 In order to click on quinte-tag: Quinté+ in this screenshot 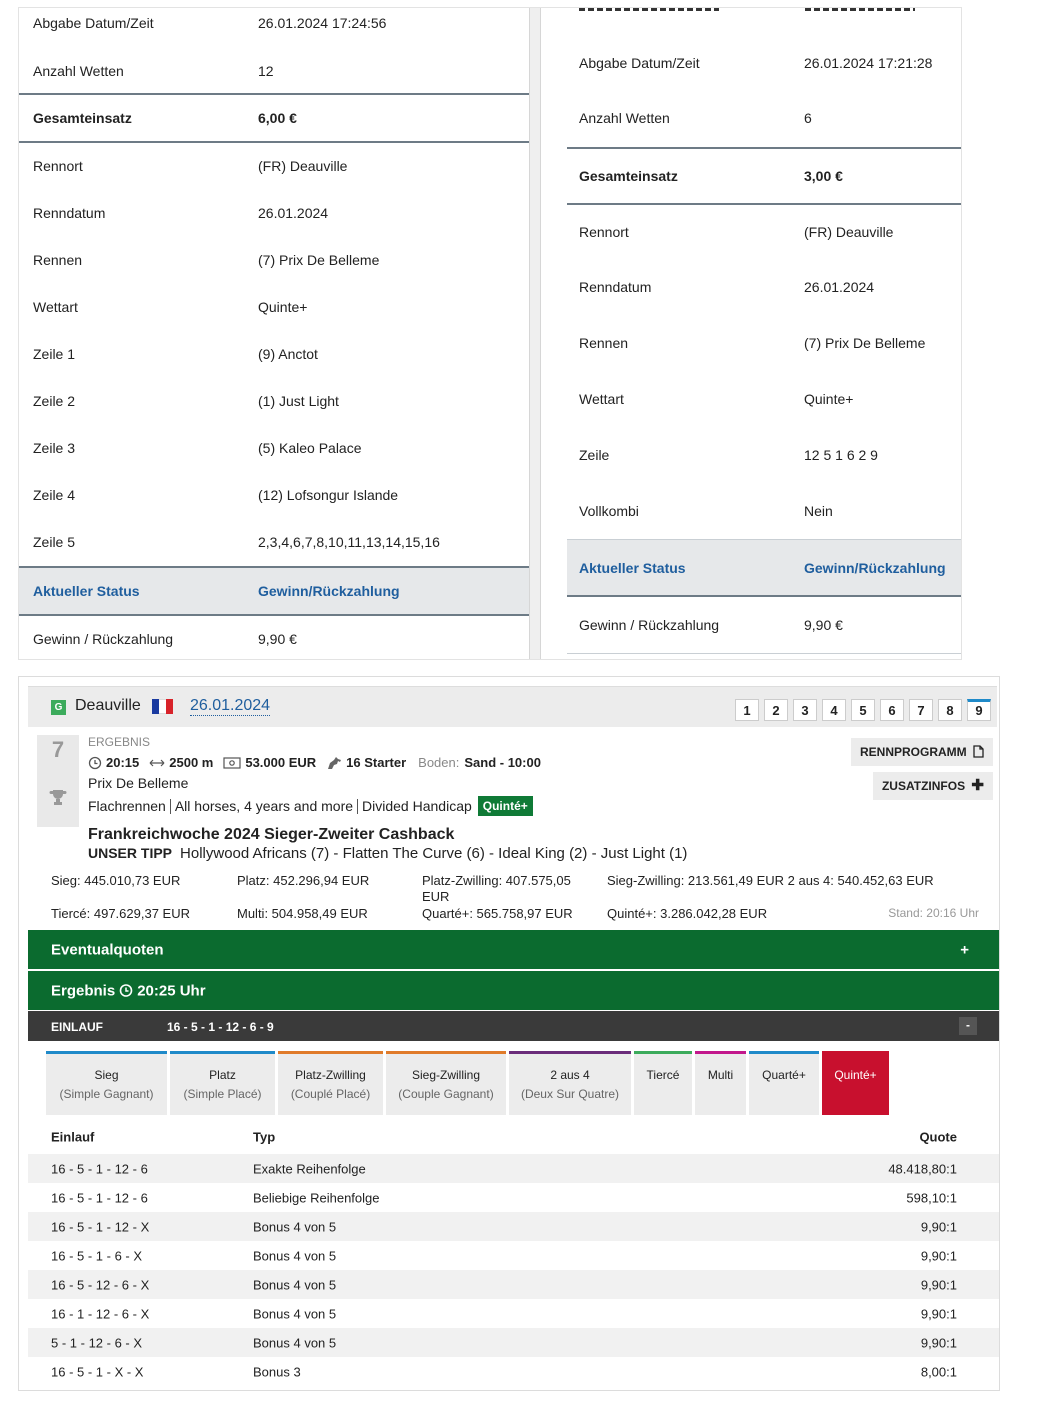, I will do `click(505, 806)`.